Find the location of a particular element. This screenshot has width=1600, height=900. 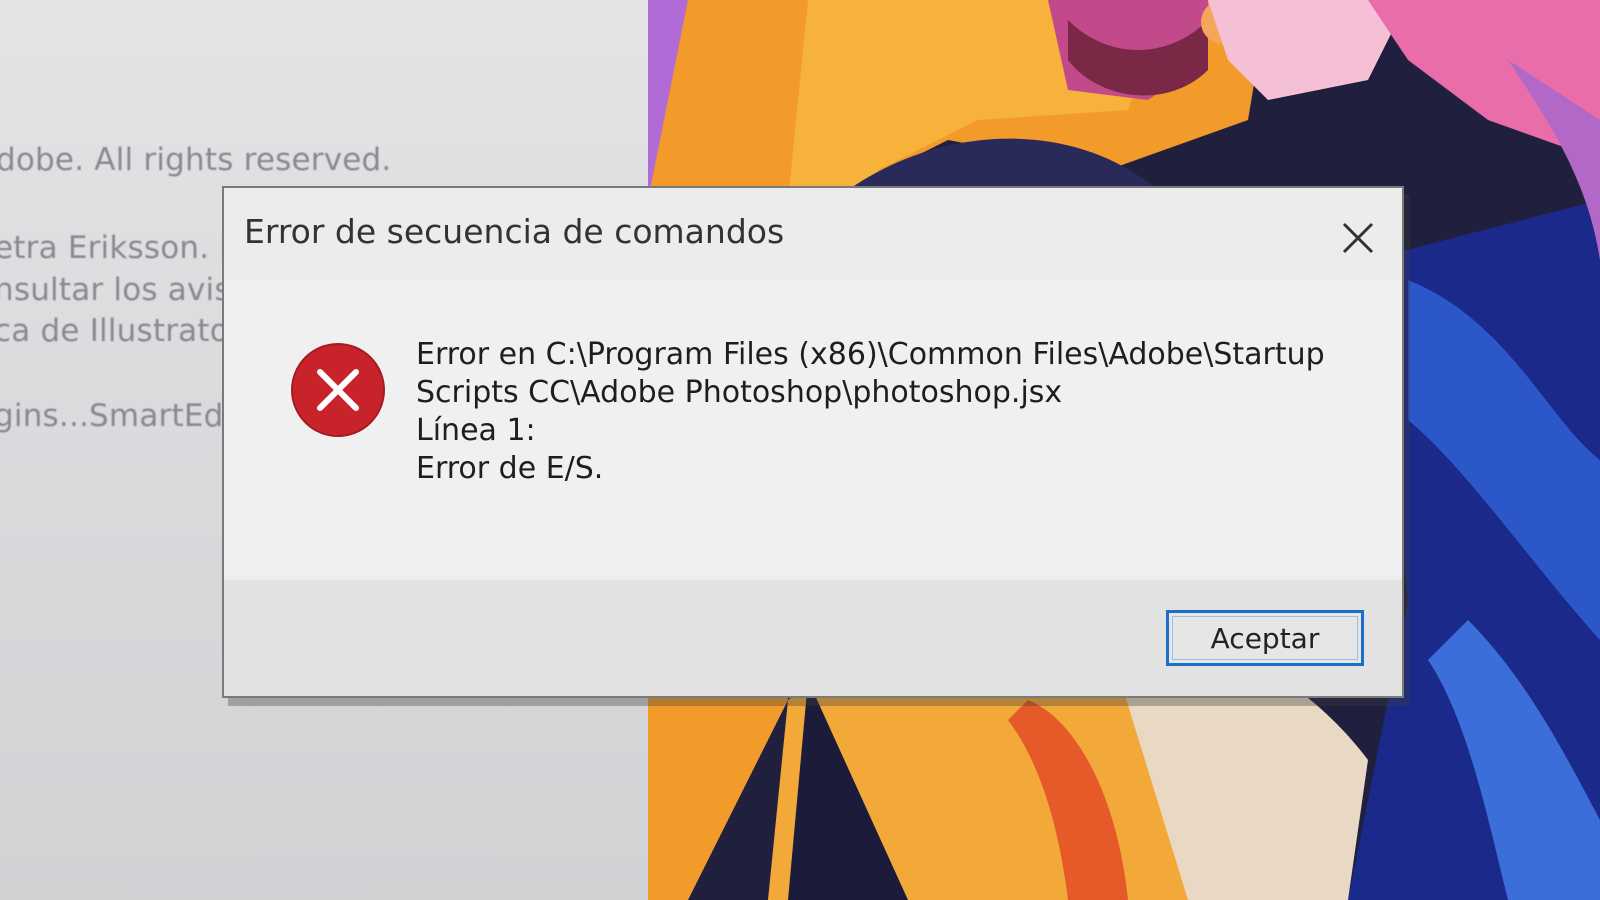

splash-credits-line: etra Eriksson. F is located at coordinates (119, 248).